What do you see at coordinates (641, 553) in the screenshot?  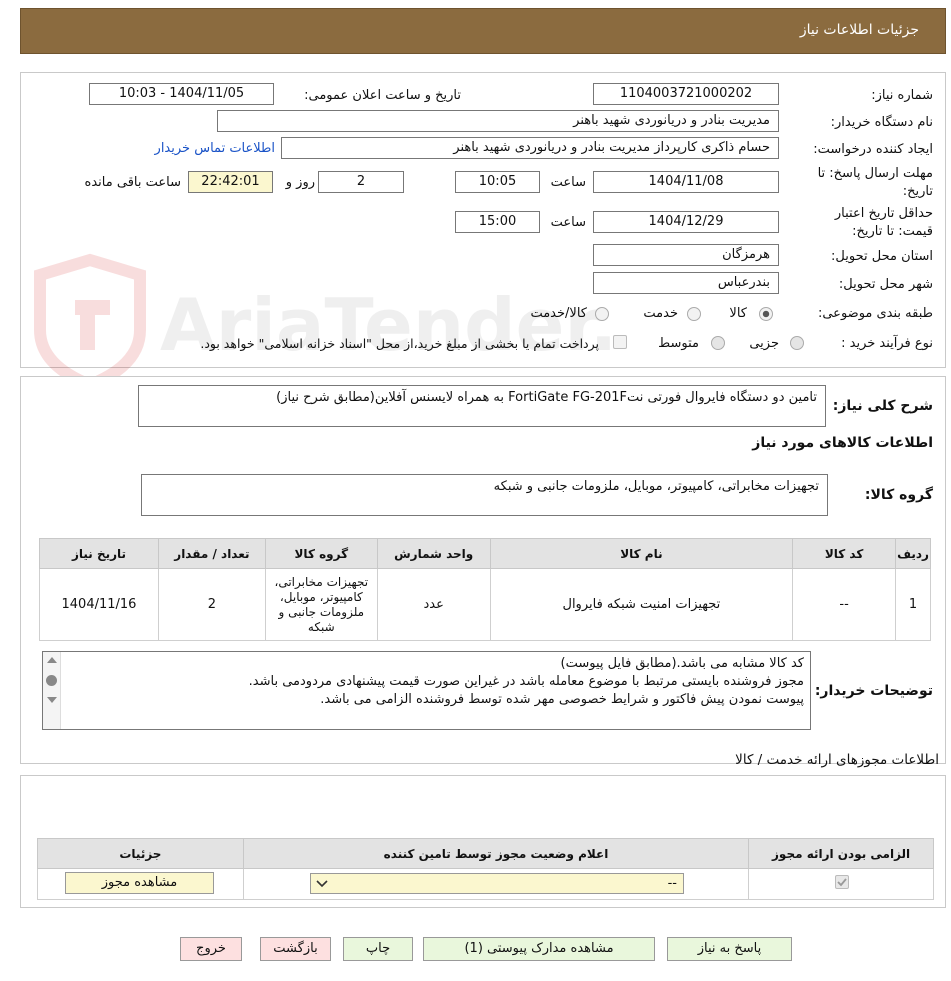 I see `col-name: نام کالا` at bounding box center [641, 553].